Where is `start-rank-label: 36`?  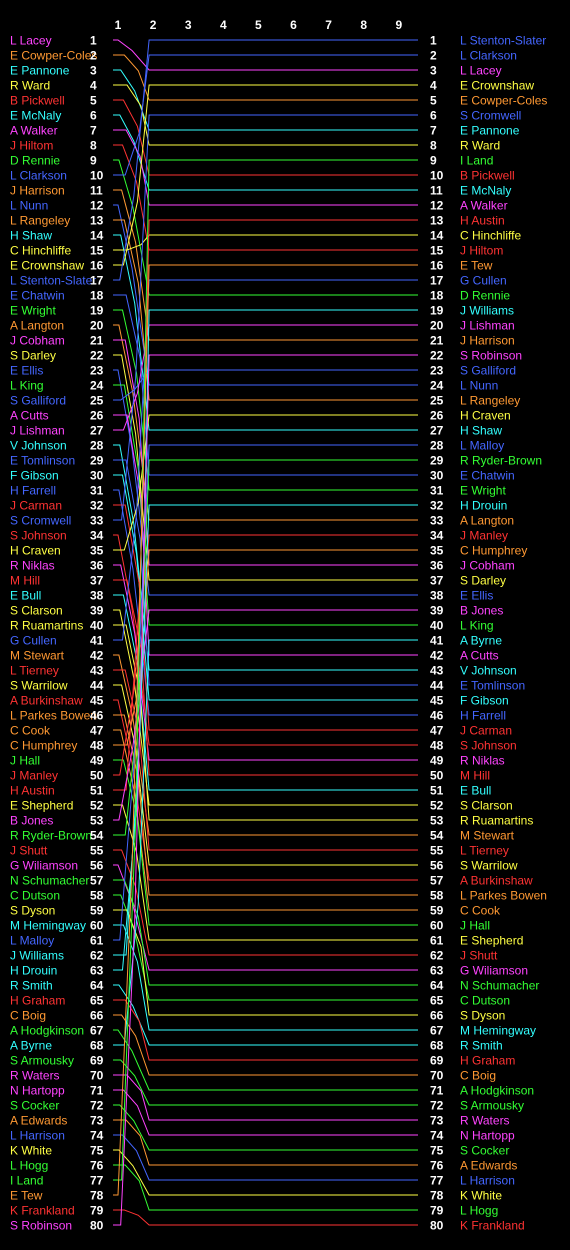 start-rank-label: 36 is located at coordinates (97, 566).